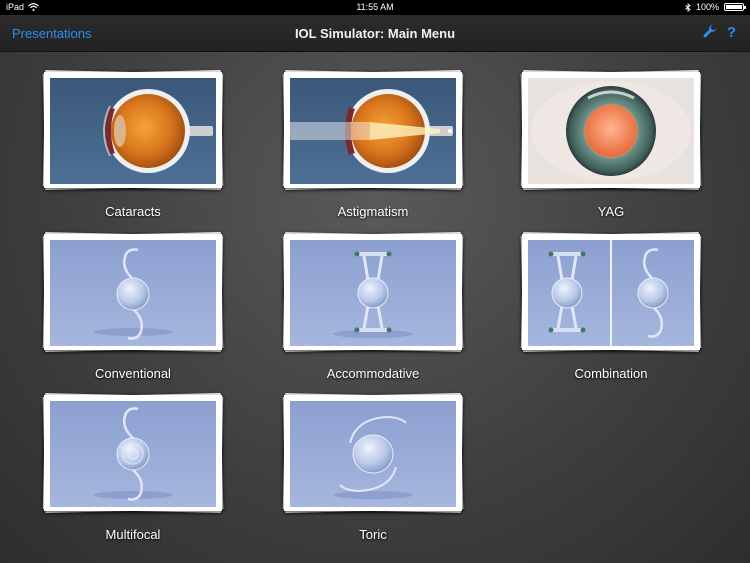 The image size is (750, 563). Describe the element at coordinates (731, 33) in the screenshot. I see `help-icon: ?` at that location.